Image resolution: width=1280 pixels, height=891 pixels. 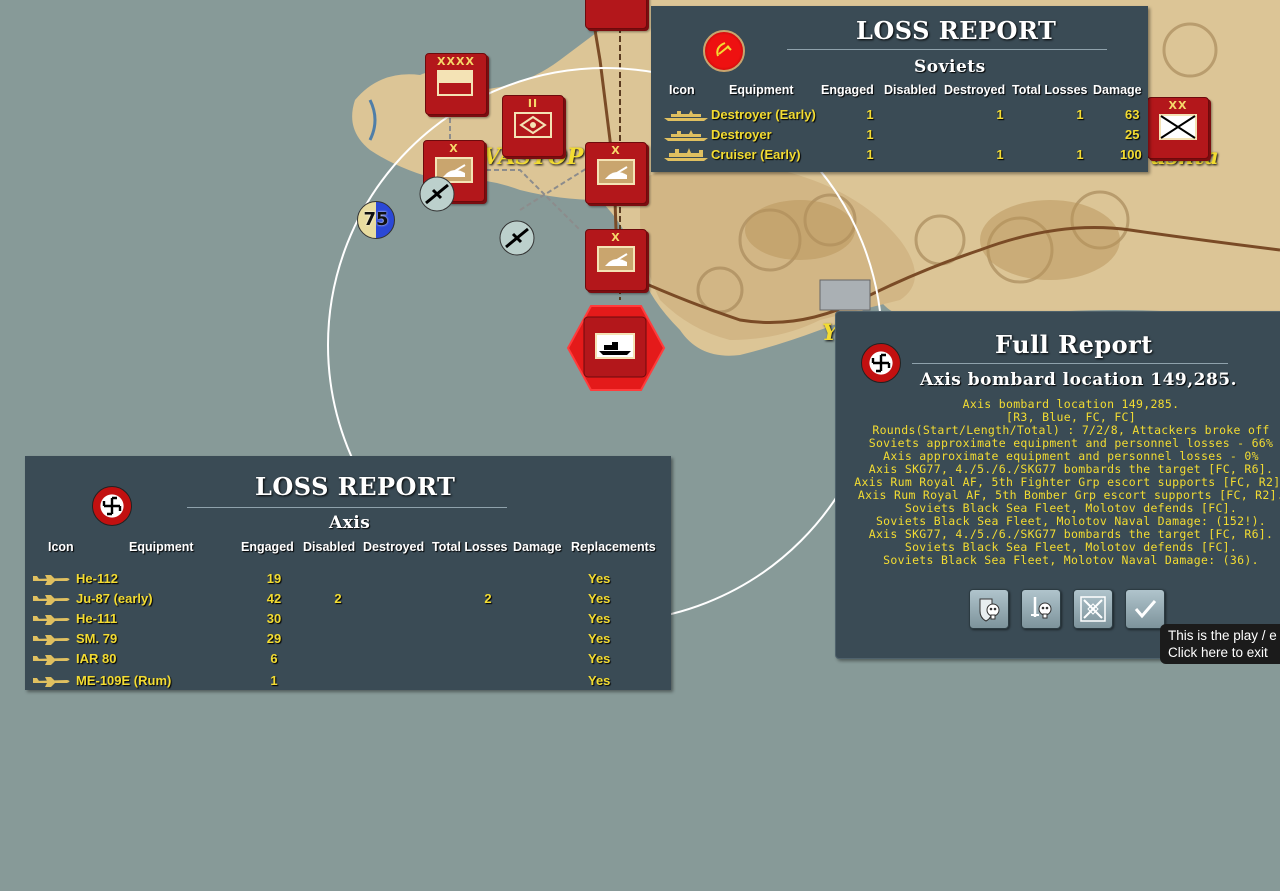 I want to click on unit-counter-artillery-brigade-3: X, so click(x=616, y=260).